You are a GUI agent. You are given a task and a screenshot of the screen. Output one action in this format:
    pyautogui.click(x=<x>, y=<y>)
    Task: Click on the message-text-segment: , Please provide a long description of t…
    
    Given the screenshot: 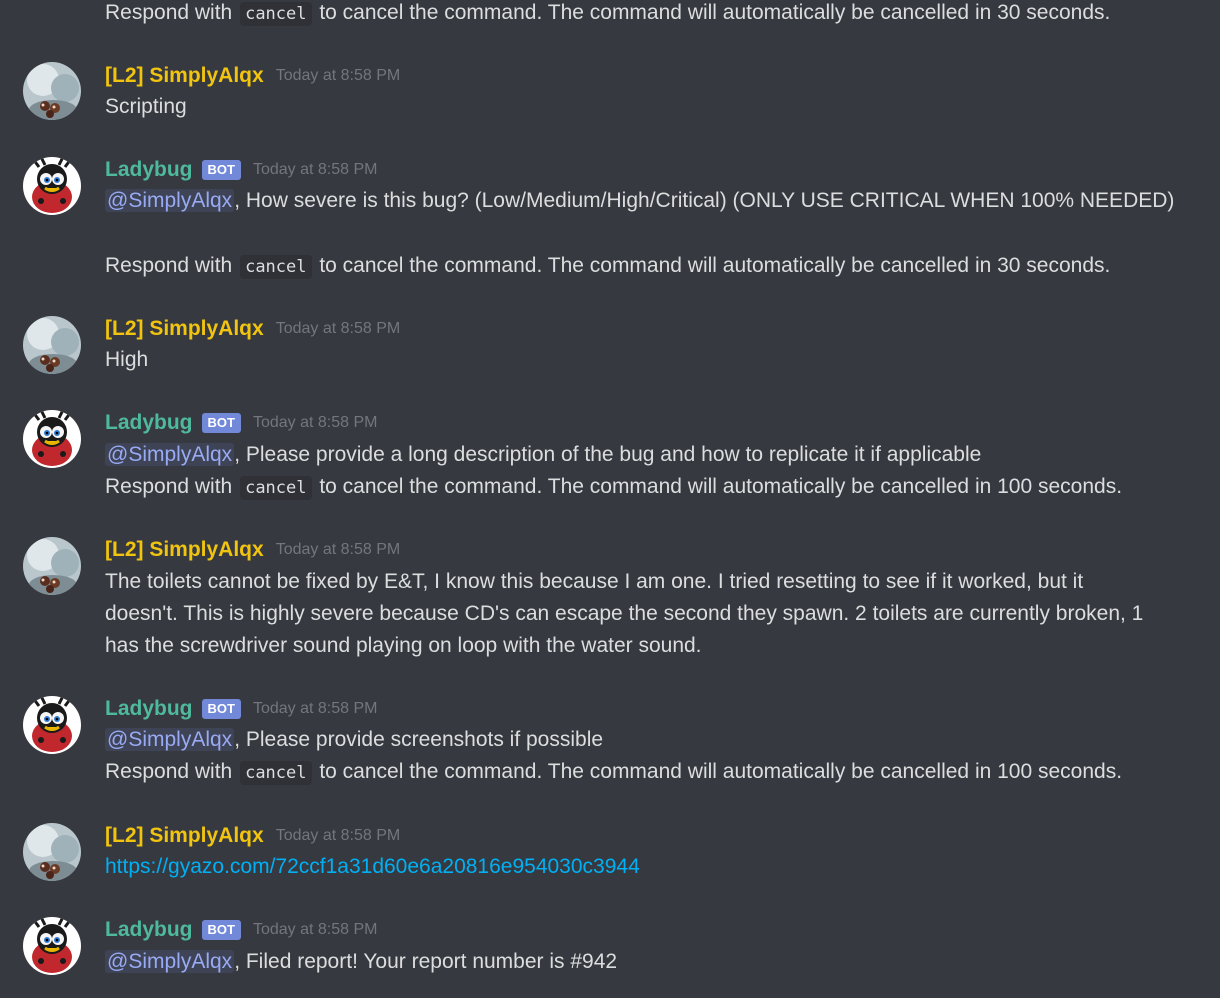 What is the action you would take?
    pyautogui.click(x=608, y=454)
    